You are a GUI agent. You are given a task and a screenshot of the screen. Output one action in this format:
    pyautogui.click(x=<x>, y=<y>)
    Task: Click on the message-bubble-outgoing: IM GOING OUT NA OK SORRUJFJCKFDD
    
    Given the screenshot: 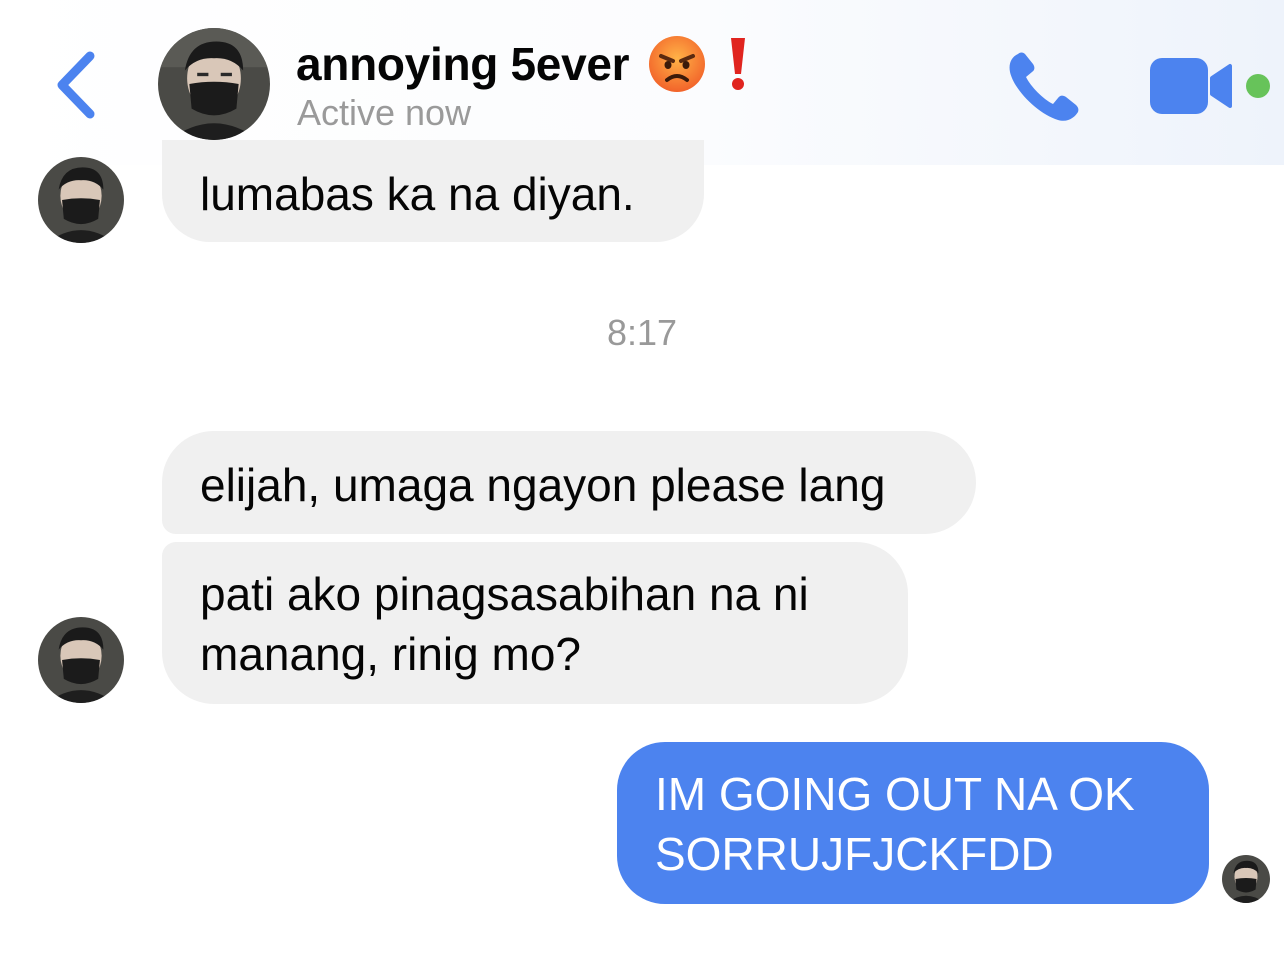 What is the action you would take?
    pyautogui.click(x=913, y=823)
    